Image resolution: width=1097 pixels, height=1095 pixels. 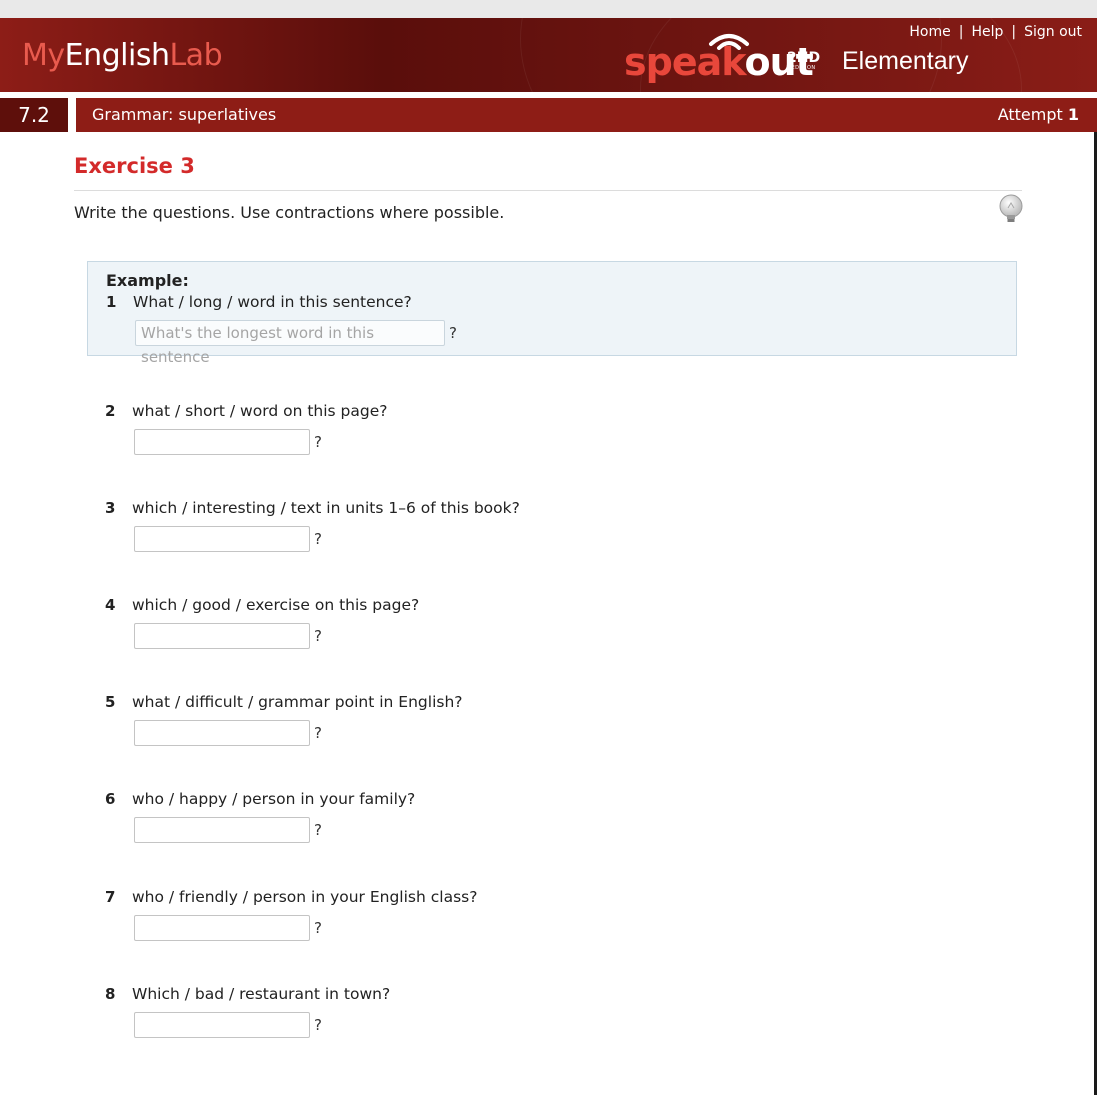 I want to click on attempt-number: 1, so click(x=1073, y=114).